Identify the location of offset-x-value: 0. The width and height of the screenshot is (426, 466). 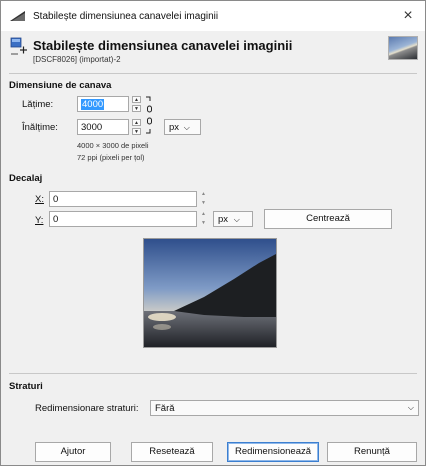
(56, 199).